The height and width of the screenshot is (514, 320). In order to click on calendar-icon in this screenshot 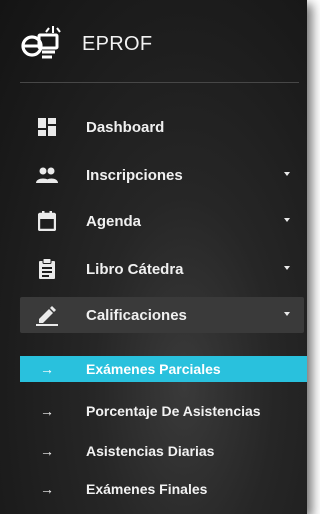, I will do `click(47, 221)`.